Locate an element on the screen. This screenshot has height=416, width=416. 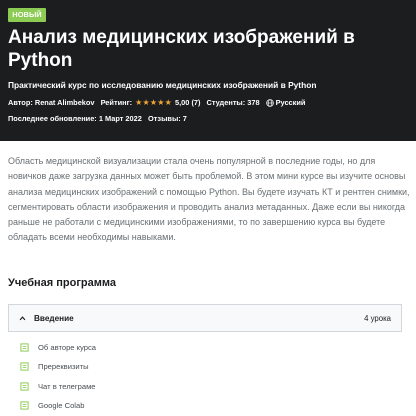
course-title: Анализ медицинских изображений в Python is located at coordinates (181, 49).